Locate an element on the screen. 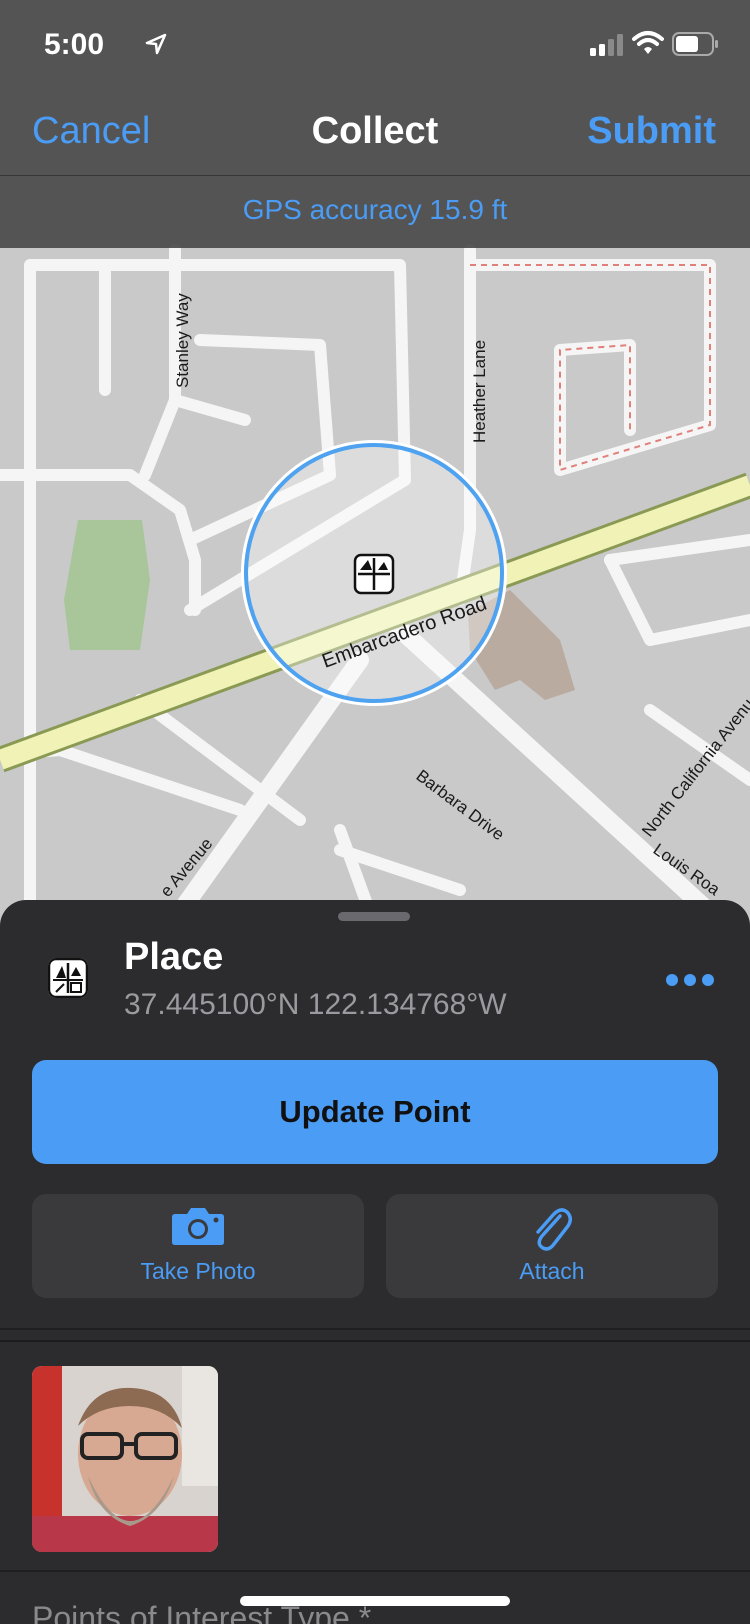 The height and width of the screenshot is (1624, 750). navigation-bar: Cancel Collect Submit is located at coordinates (375, 134).